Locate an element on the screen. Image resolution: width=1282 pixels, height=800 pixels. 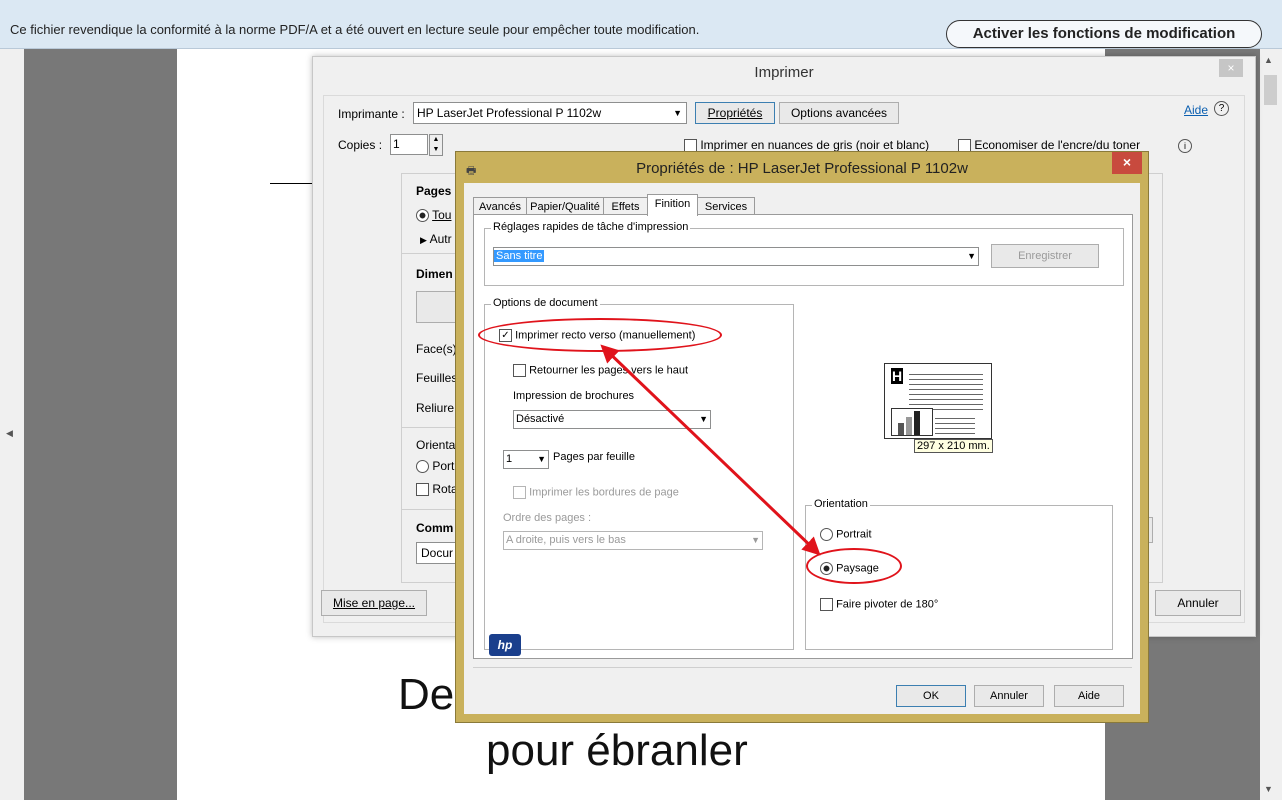
annotation-arrow is located at coordinates (710, 450).